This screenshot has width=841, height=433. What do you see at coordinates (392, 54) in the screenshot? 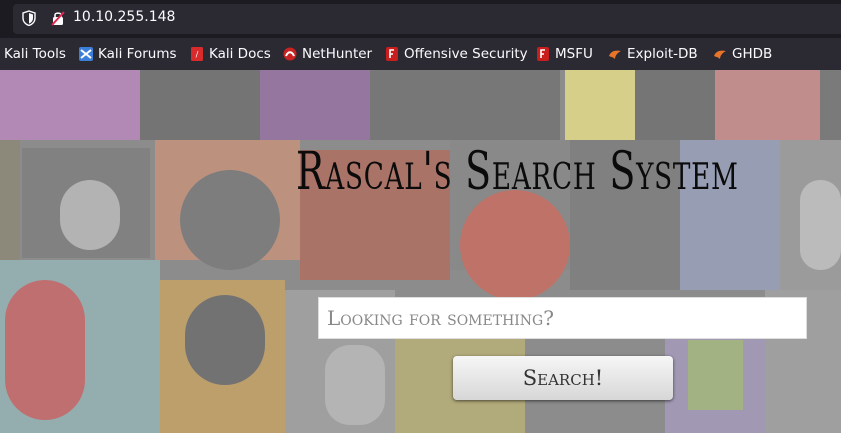
I see `offsec-icon` at bounding box center [392, 54].